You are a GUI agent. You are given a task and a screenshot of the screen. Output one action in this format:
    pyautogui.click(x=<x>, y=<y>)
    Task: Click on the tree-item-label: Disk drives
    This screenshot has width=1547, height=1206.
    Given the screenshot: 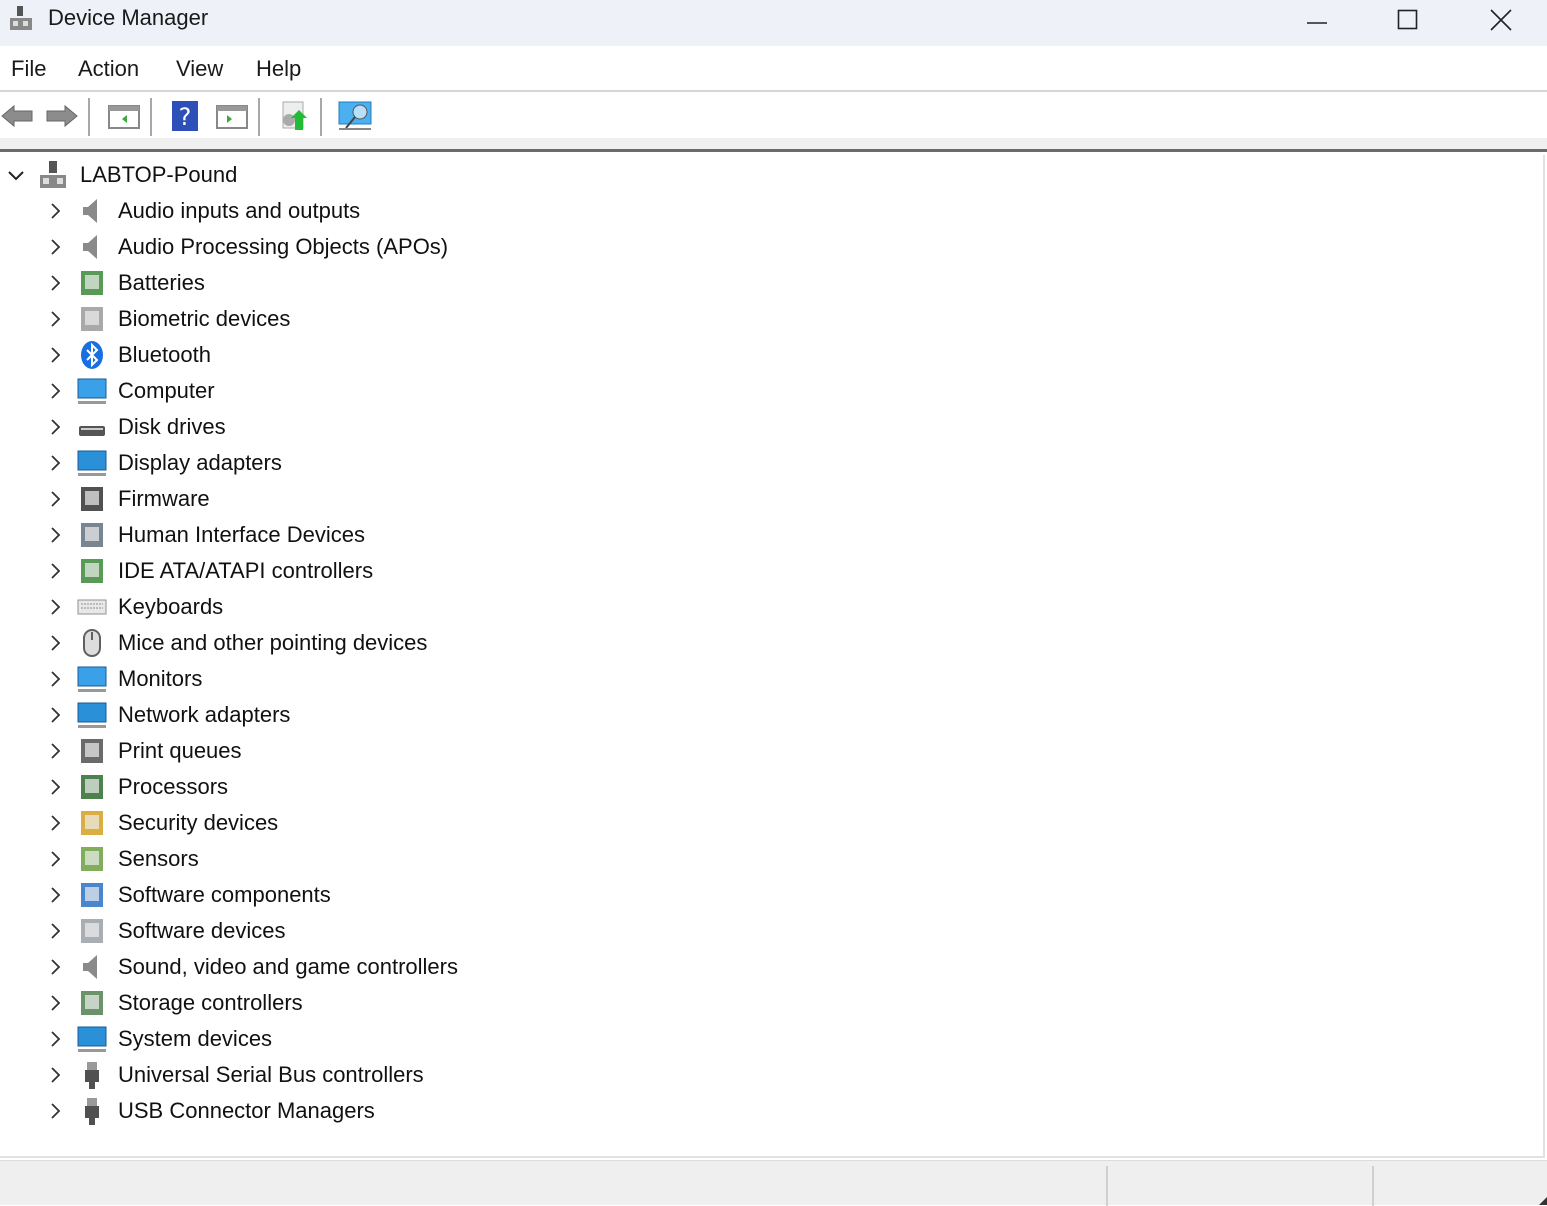 What is the action you would take?
    pyautogui.click(x=172, y=426)
    